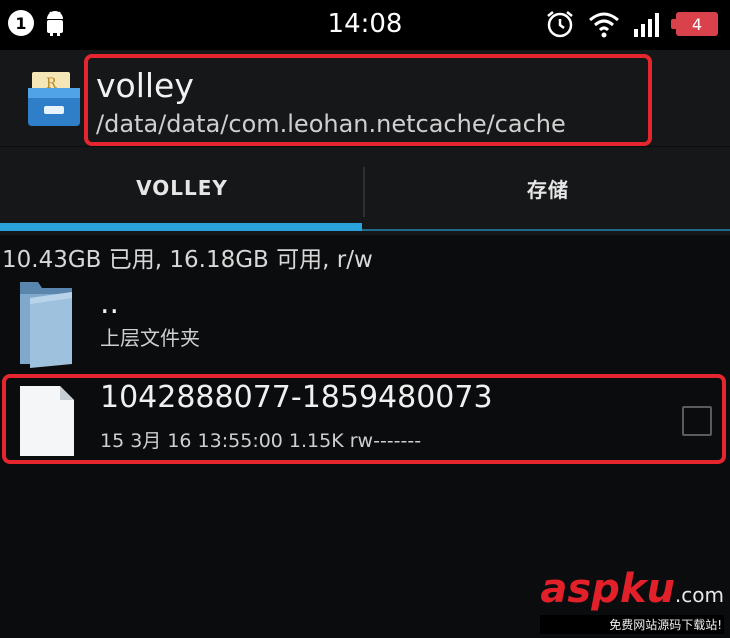 The height and width of the screenshot is (638, 730). I want to click on folder-title: volley, so click(145, 85).